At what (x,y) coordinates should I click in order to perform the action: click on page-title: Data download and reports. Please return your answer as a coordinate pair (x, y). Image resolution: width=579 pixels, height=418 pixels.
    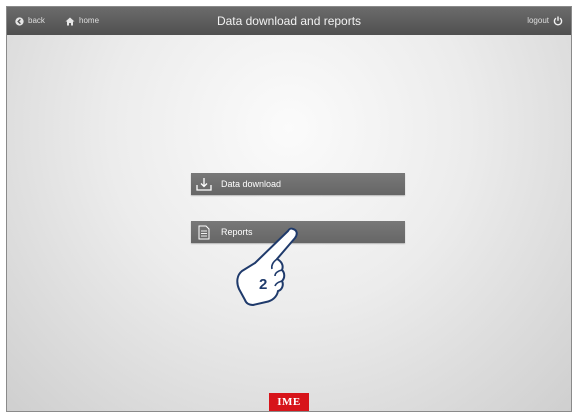
    Looking at the image, I should click on (289, 21).